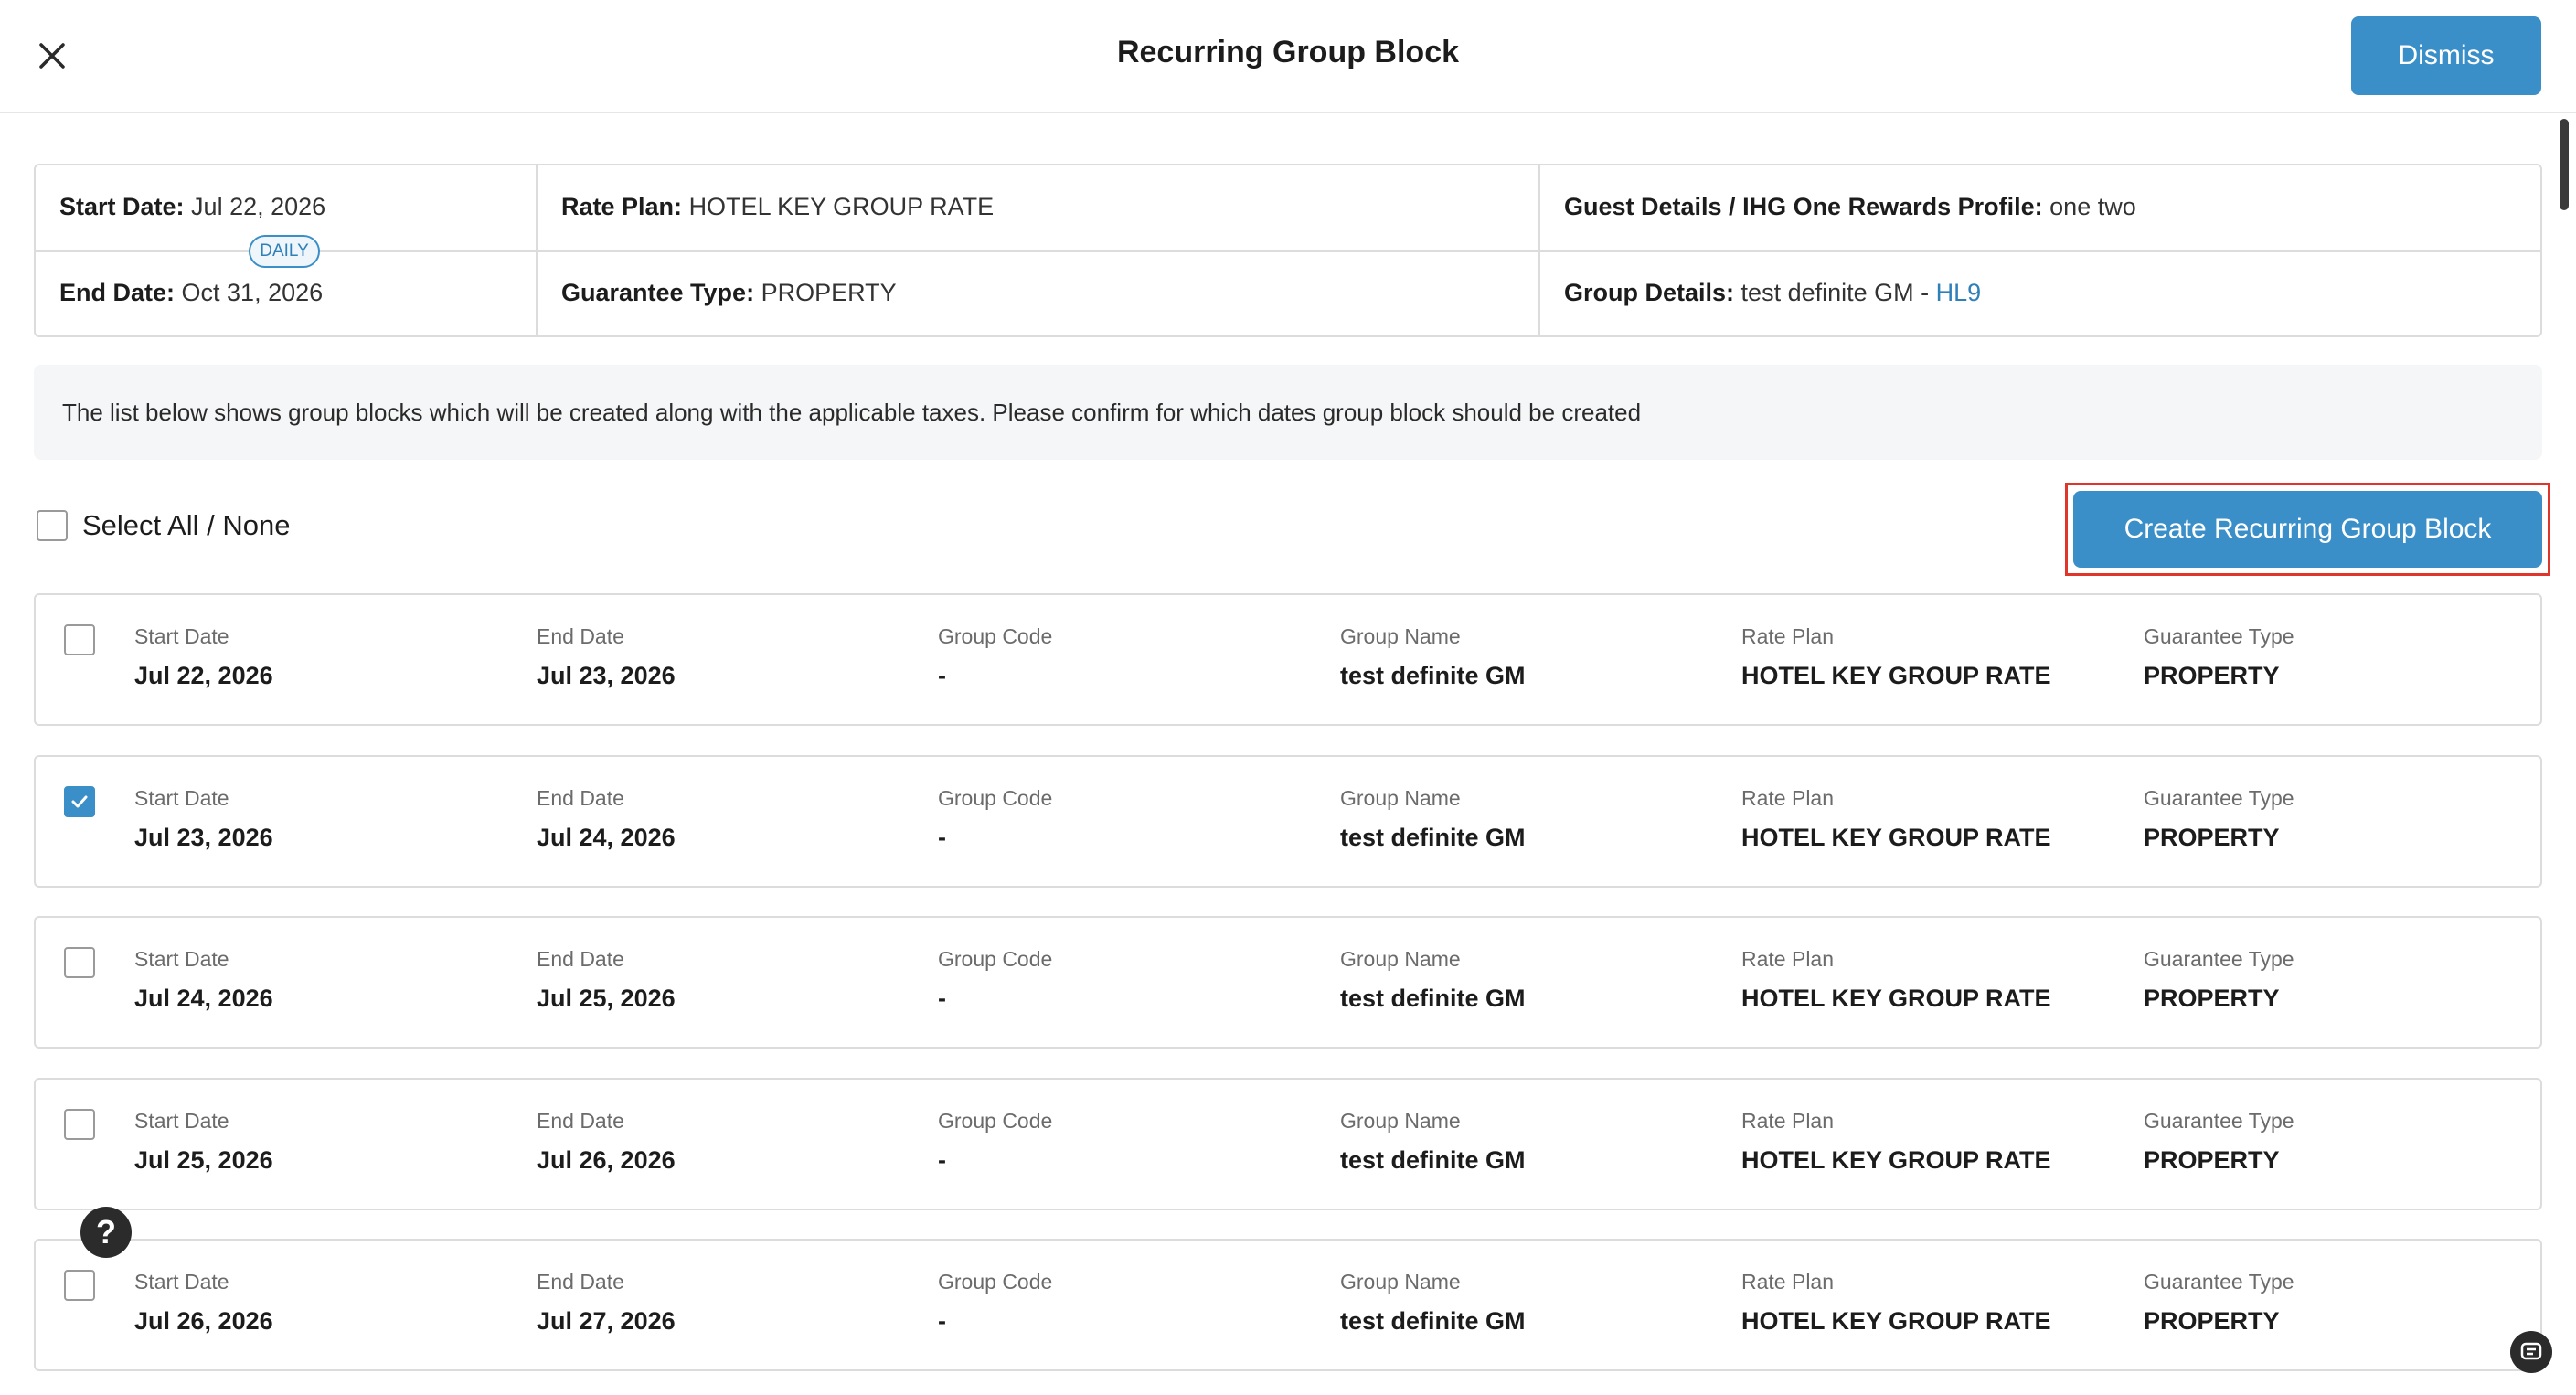 The height and width of the screenshot is (1395, 2576). What do you see at coordinates (606, 1142) in the screenshot?
I see `row-field-end-date: End Date Jul 26, 2026` at bounding box center [606, 1142].